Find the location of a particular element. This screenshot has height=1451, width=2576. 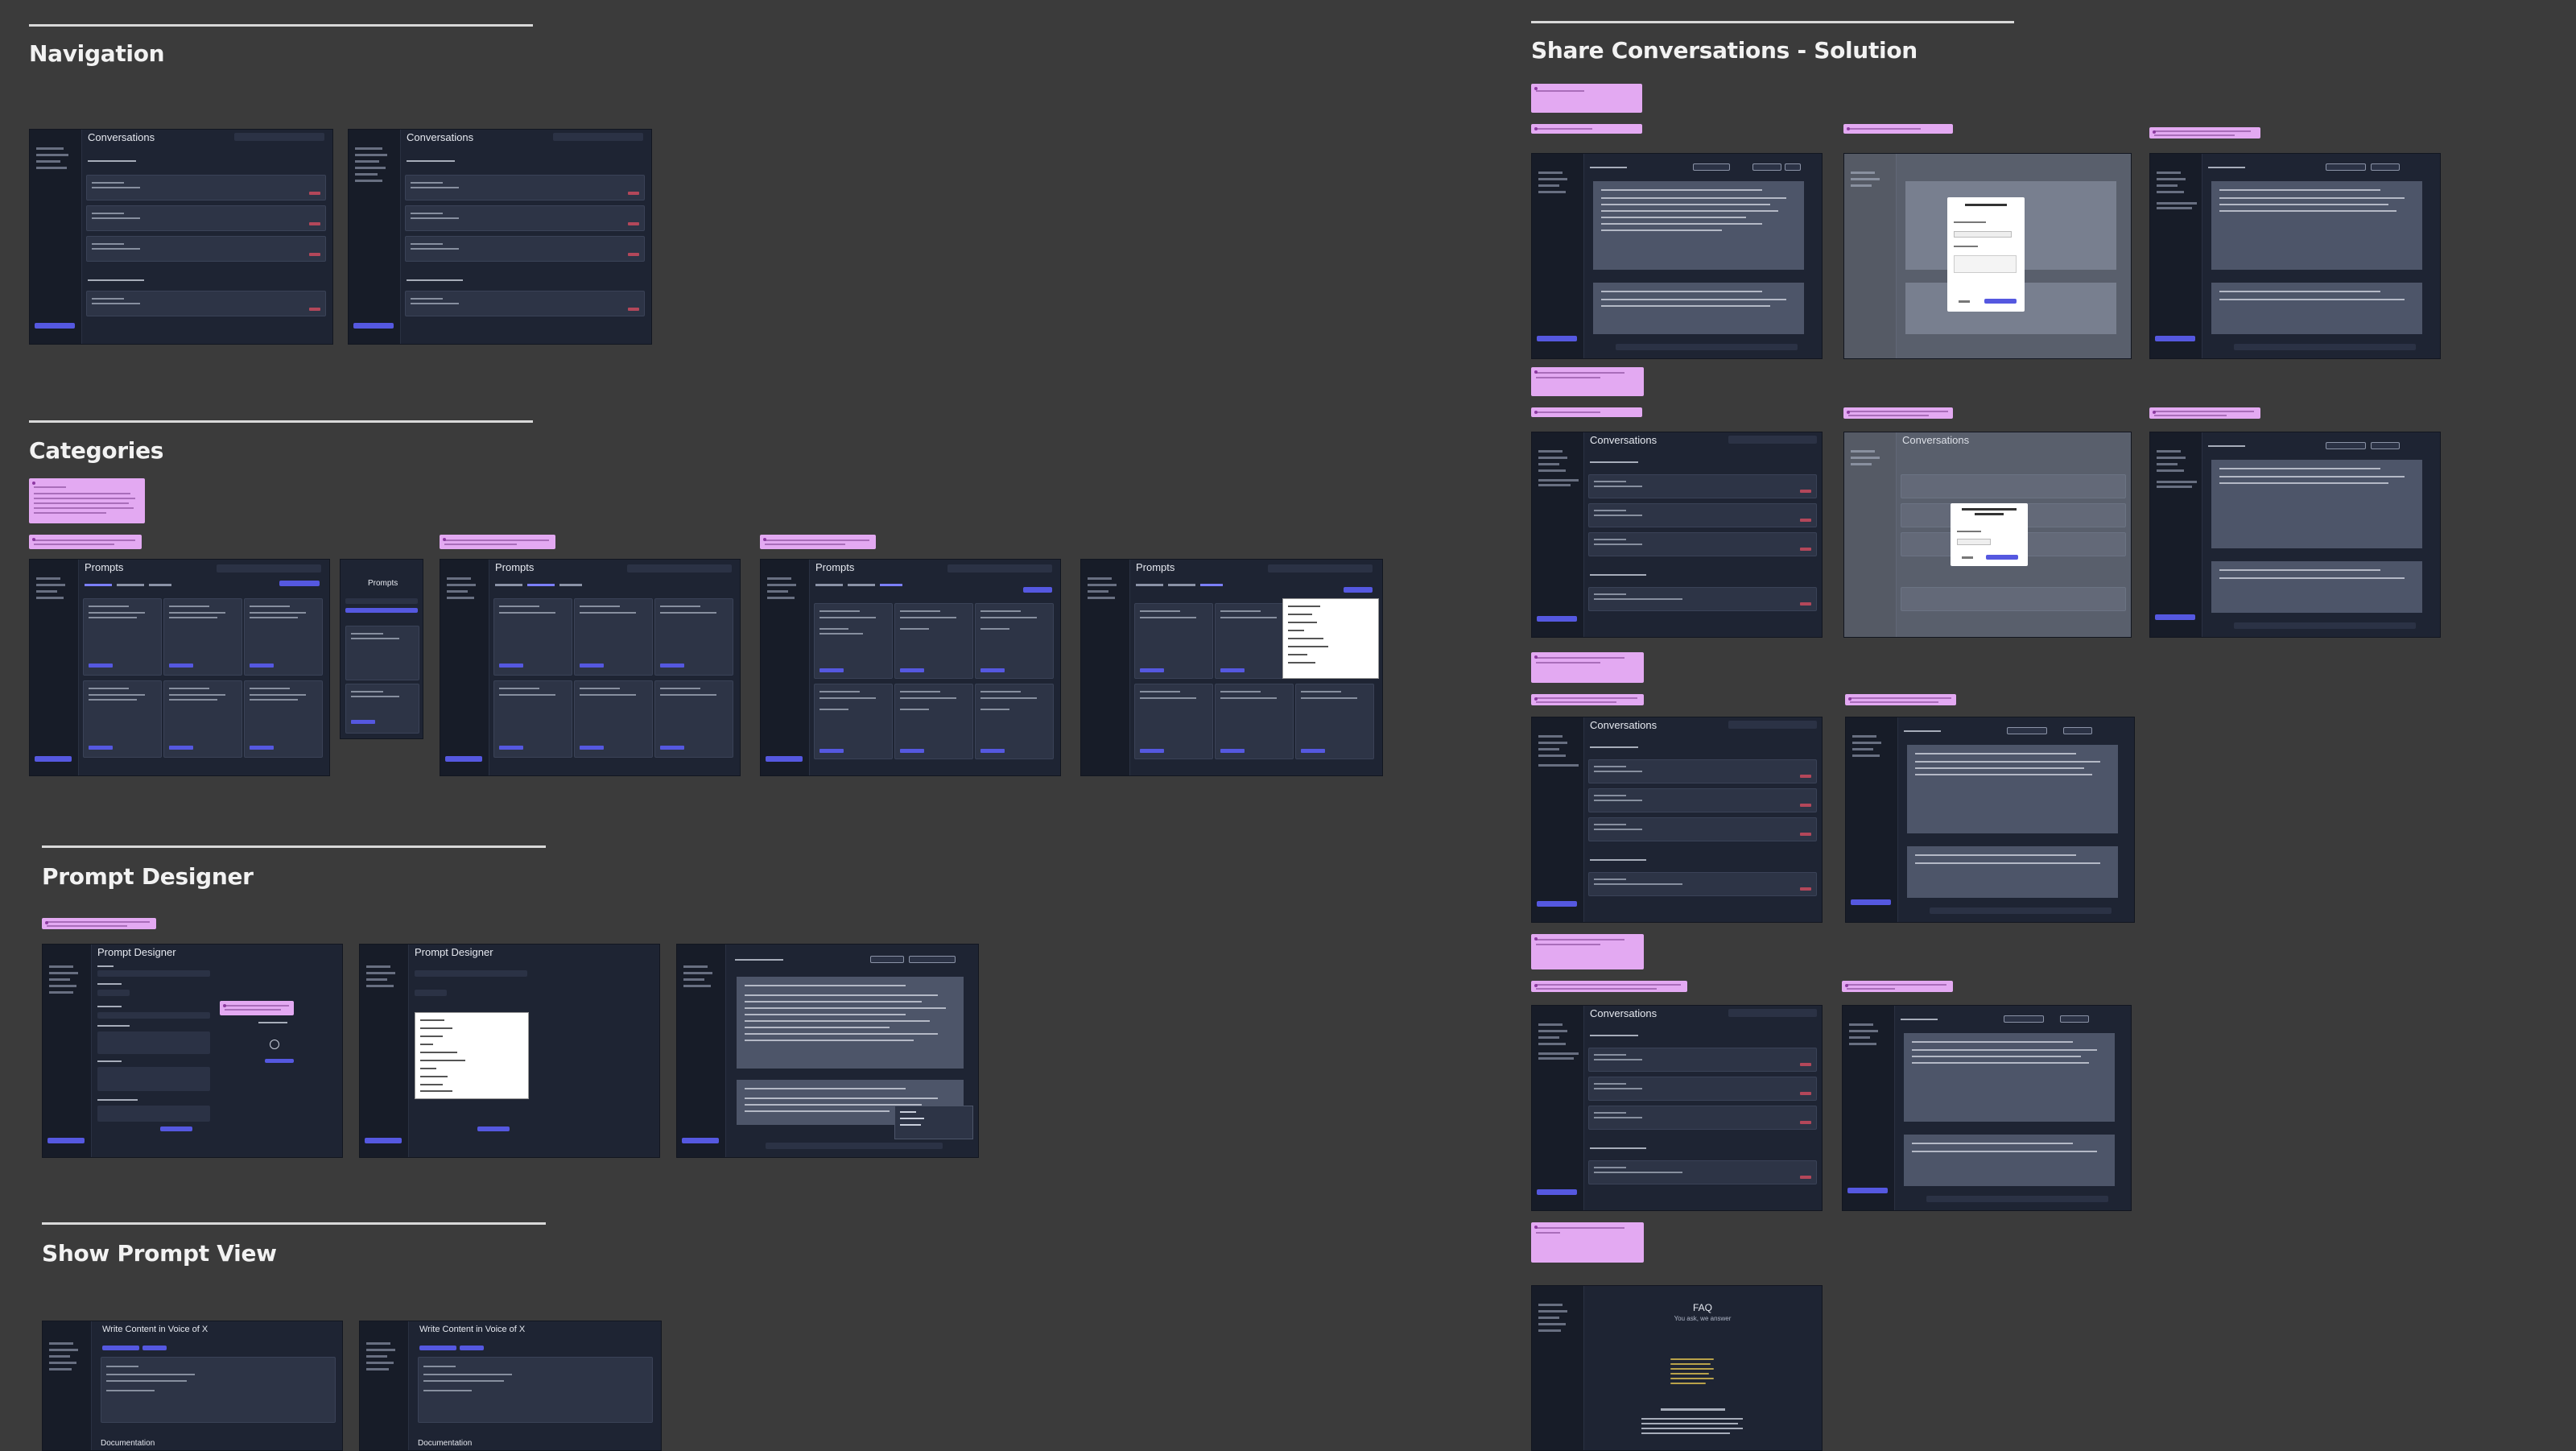

model-select is located at coordinates (1711, 167).